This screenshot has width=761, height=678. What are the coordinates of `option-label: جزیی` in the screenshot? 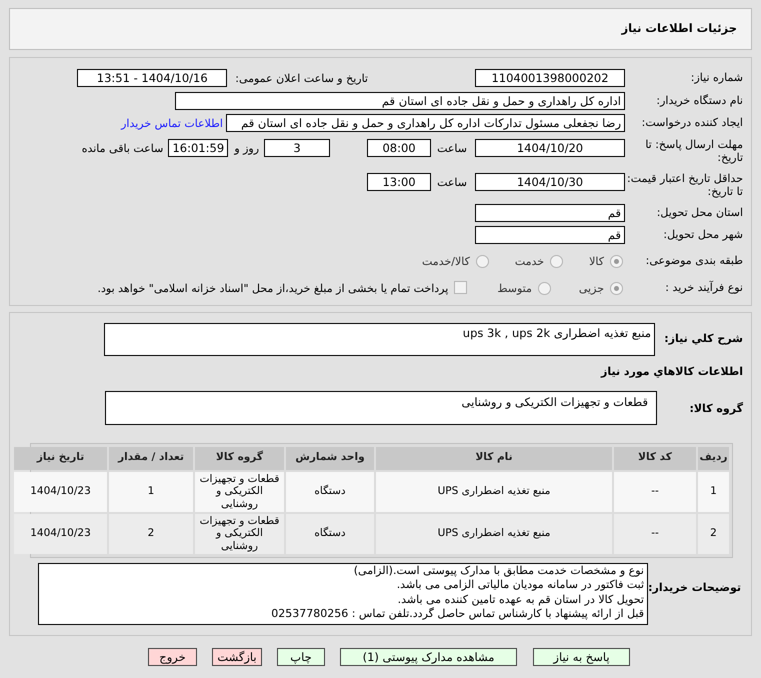 It's located at (591, 288).